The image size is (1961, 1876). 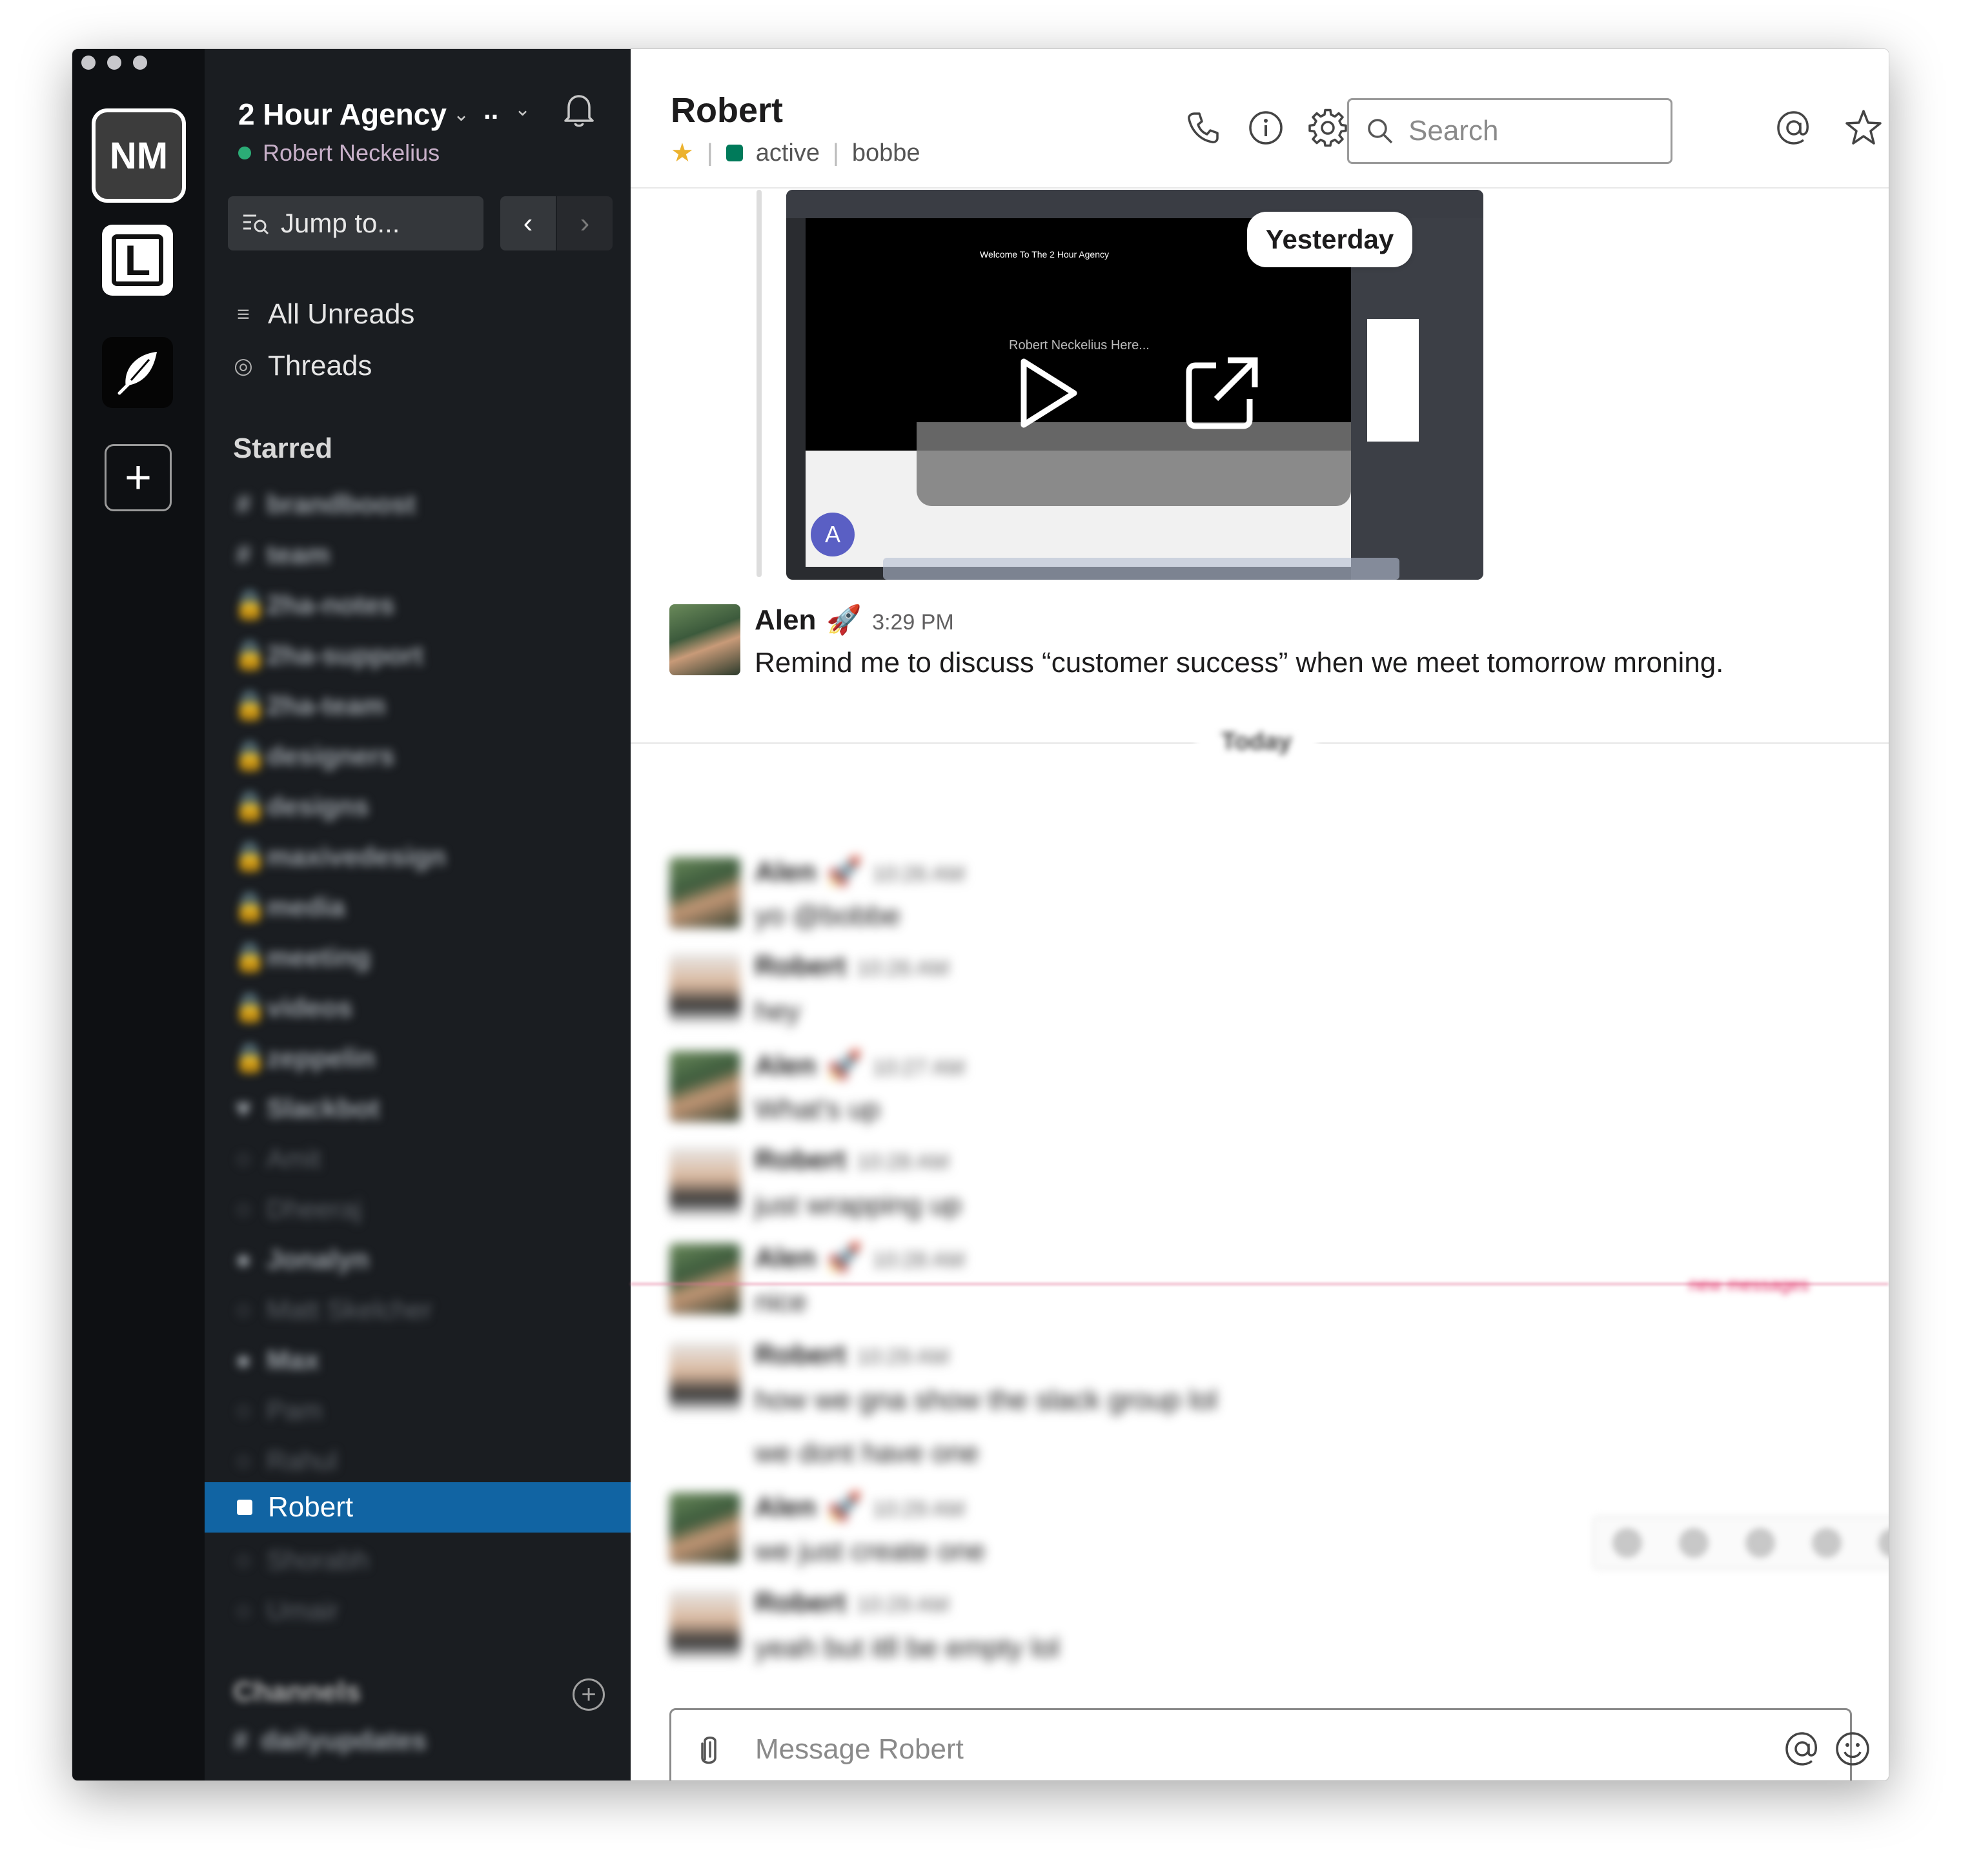 What do you see at coordinates (342, 114) in the screenshot?
I see `team-name: 2 Hour Agency` at bounding box center [342, 114].